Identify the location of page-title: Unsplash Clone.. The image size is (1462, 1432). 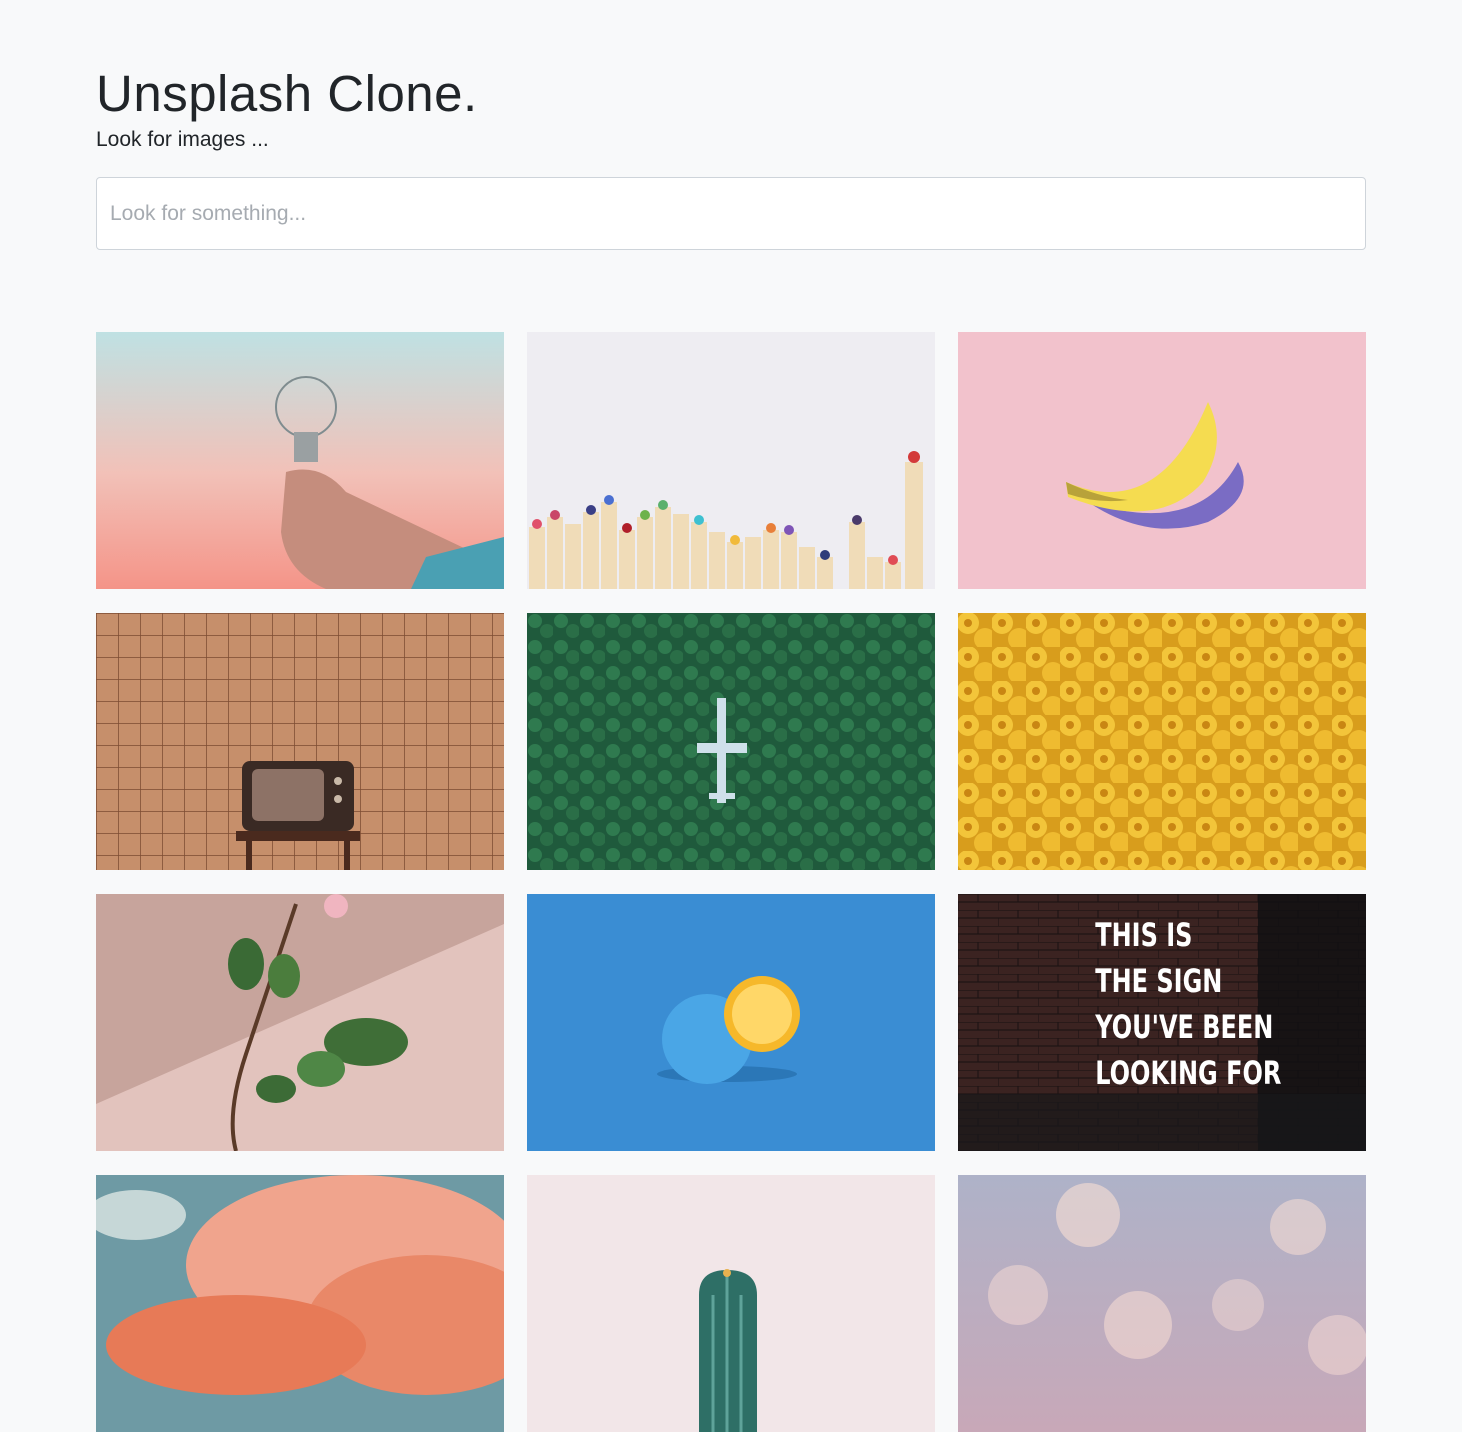
(287, 93).